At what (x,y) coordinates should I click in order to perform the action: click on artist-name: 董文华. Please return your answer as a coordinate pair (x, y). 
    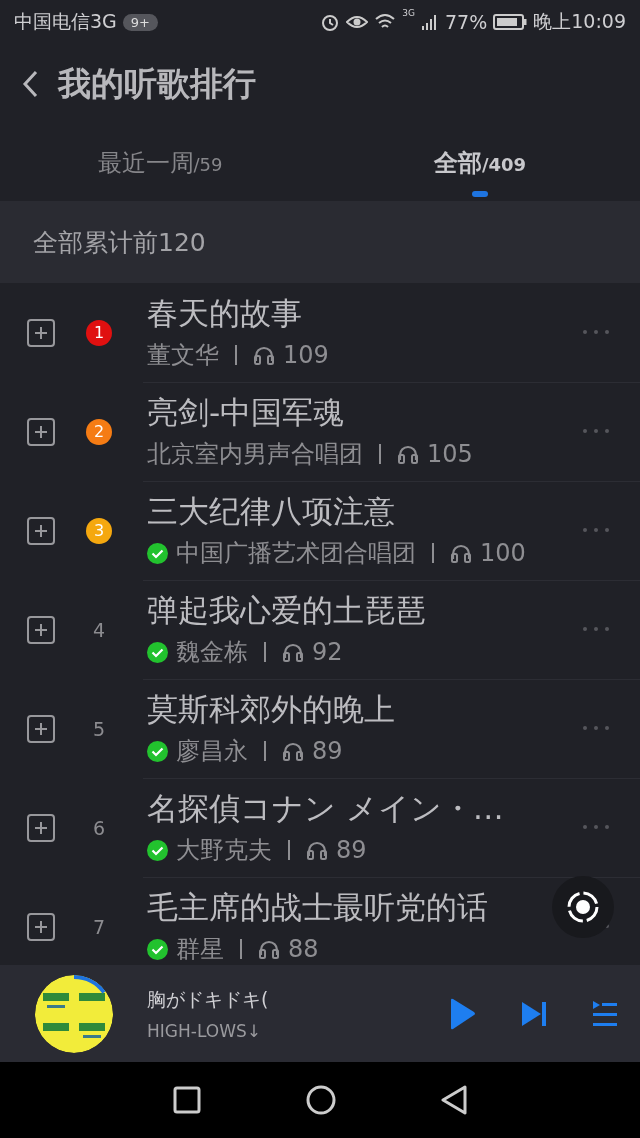
    Looking at the image, I should click on (183, 355).